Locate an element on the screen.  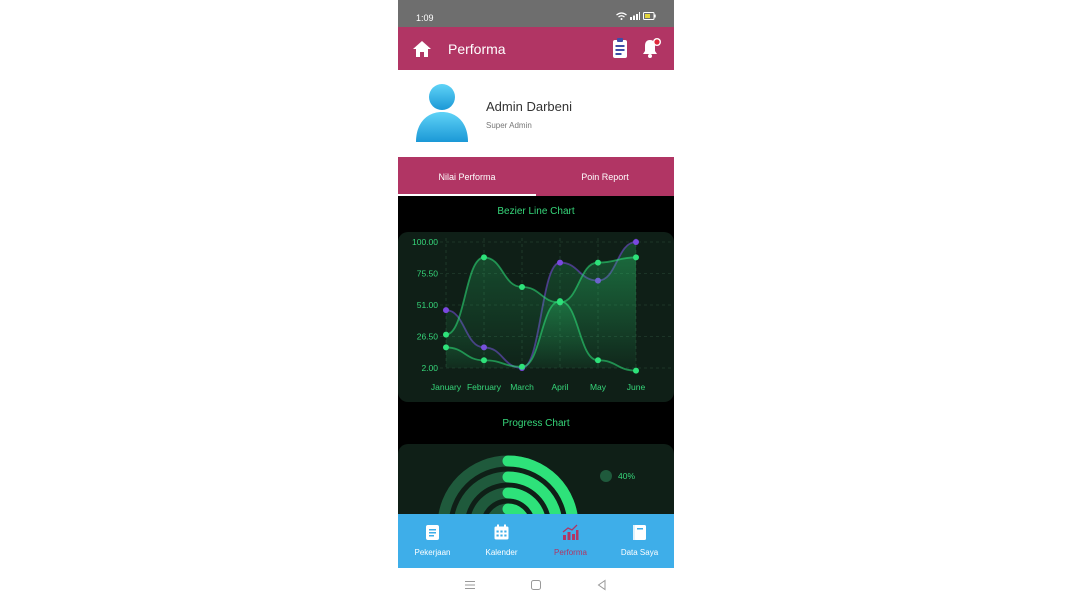
back-icon is located at coordinates (602, 585).